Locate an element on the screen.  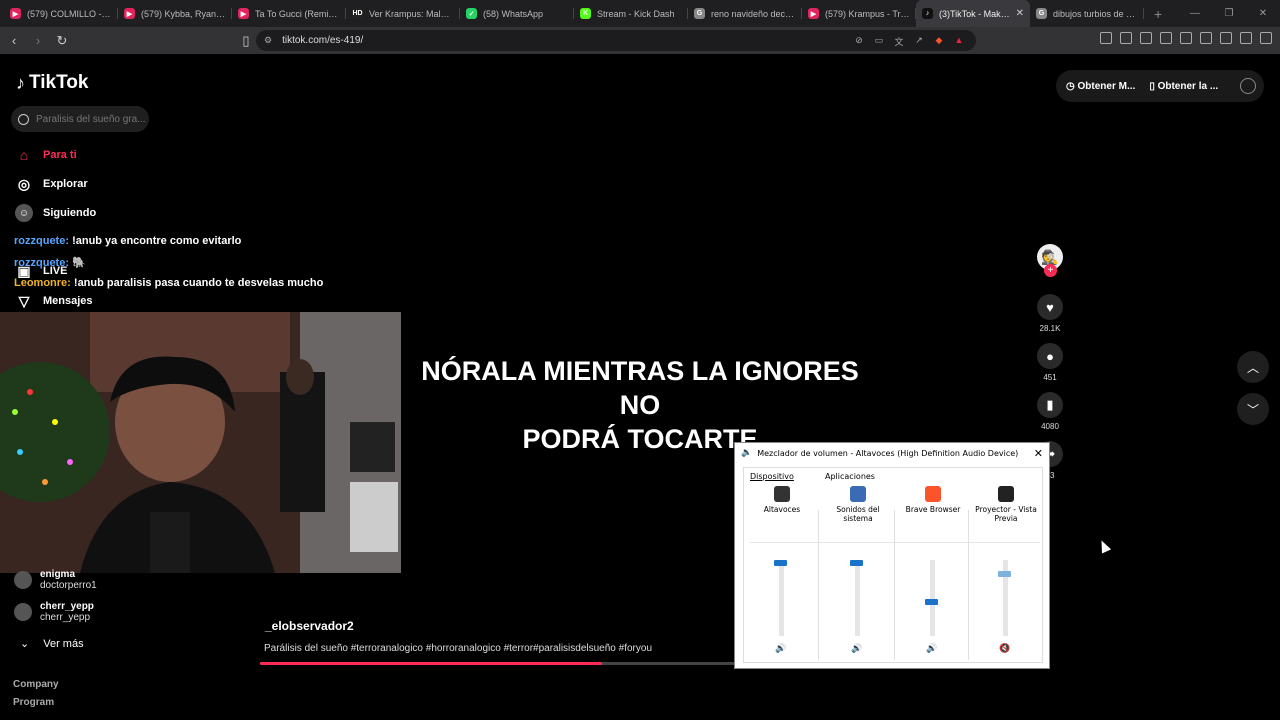
close-tab-icon: ✕ is located at coordinates (1020, 13).